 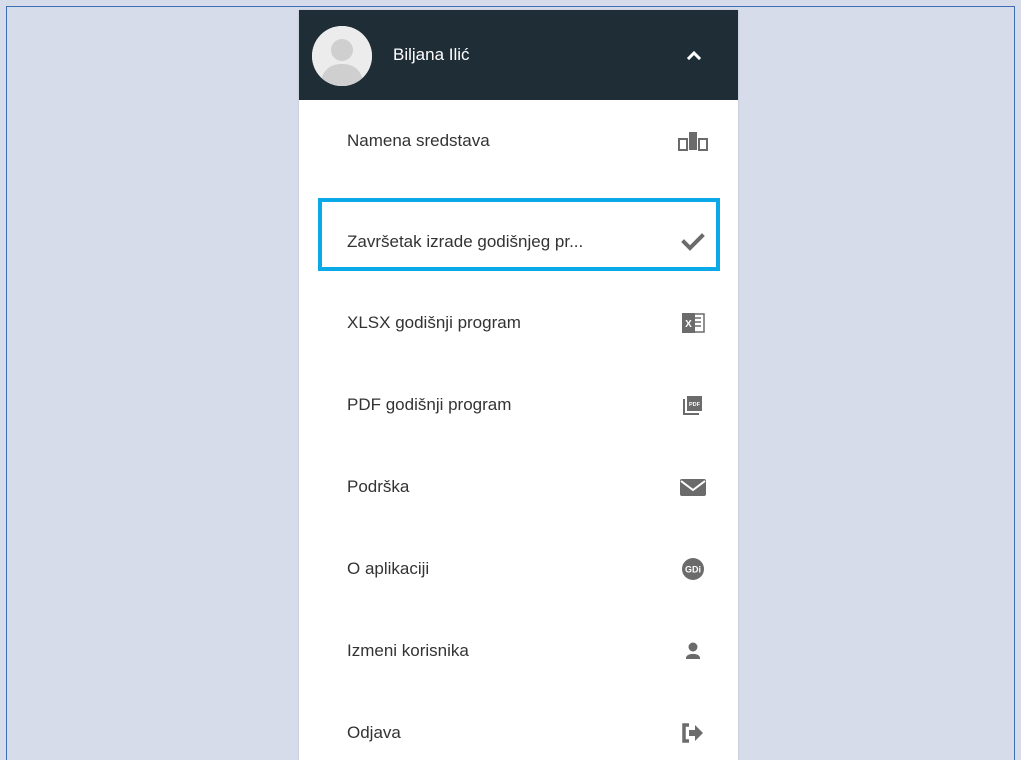 What do you see at coordinates (518, 650) in the screenshot?
I see `menu-item-izmeni-korisnika: Izmeni korisnika` at bounding box center [518, 650].